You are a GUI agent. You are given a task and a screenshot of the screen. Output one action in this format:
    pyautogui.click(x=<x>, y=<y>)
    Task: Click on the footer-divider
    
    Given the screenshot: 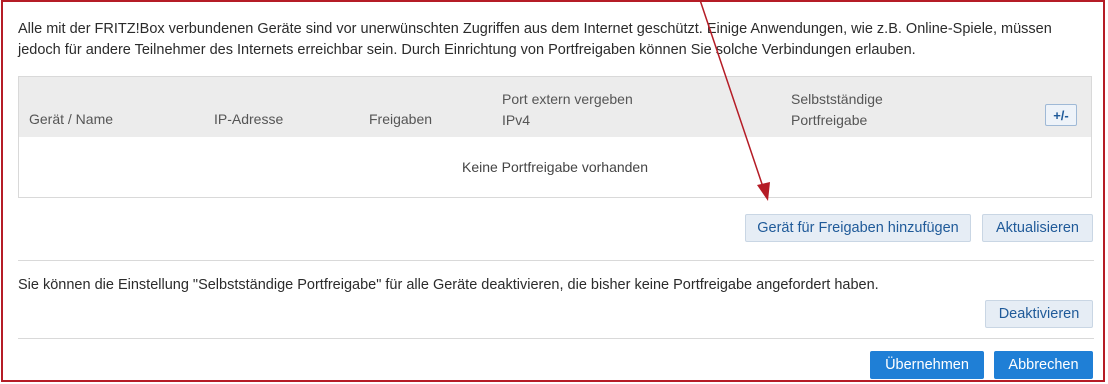 What is the action you would take?
    pyautogui.click(x=556, y=338)
    